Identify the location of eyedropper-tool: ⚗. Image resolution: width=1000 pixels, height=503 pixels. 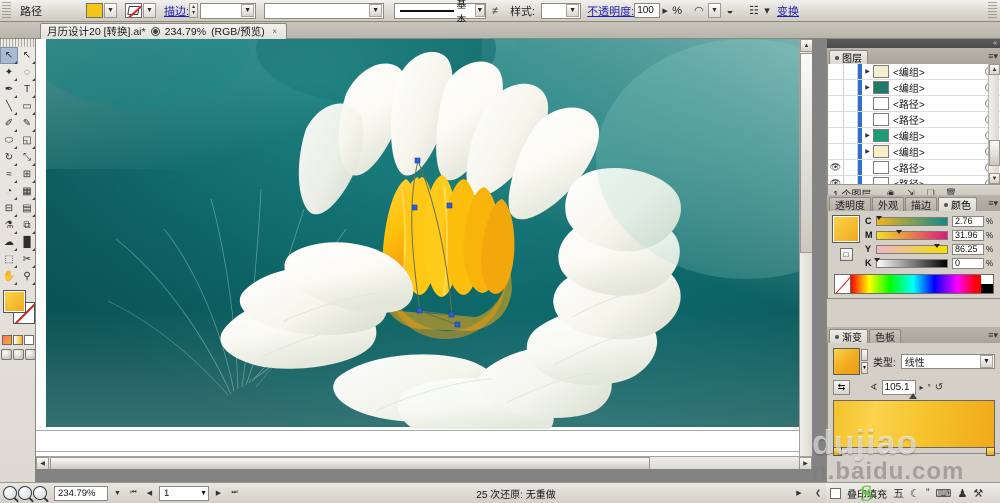
(9, 225).